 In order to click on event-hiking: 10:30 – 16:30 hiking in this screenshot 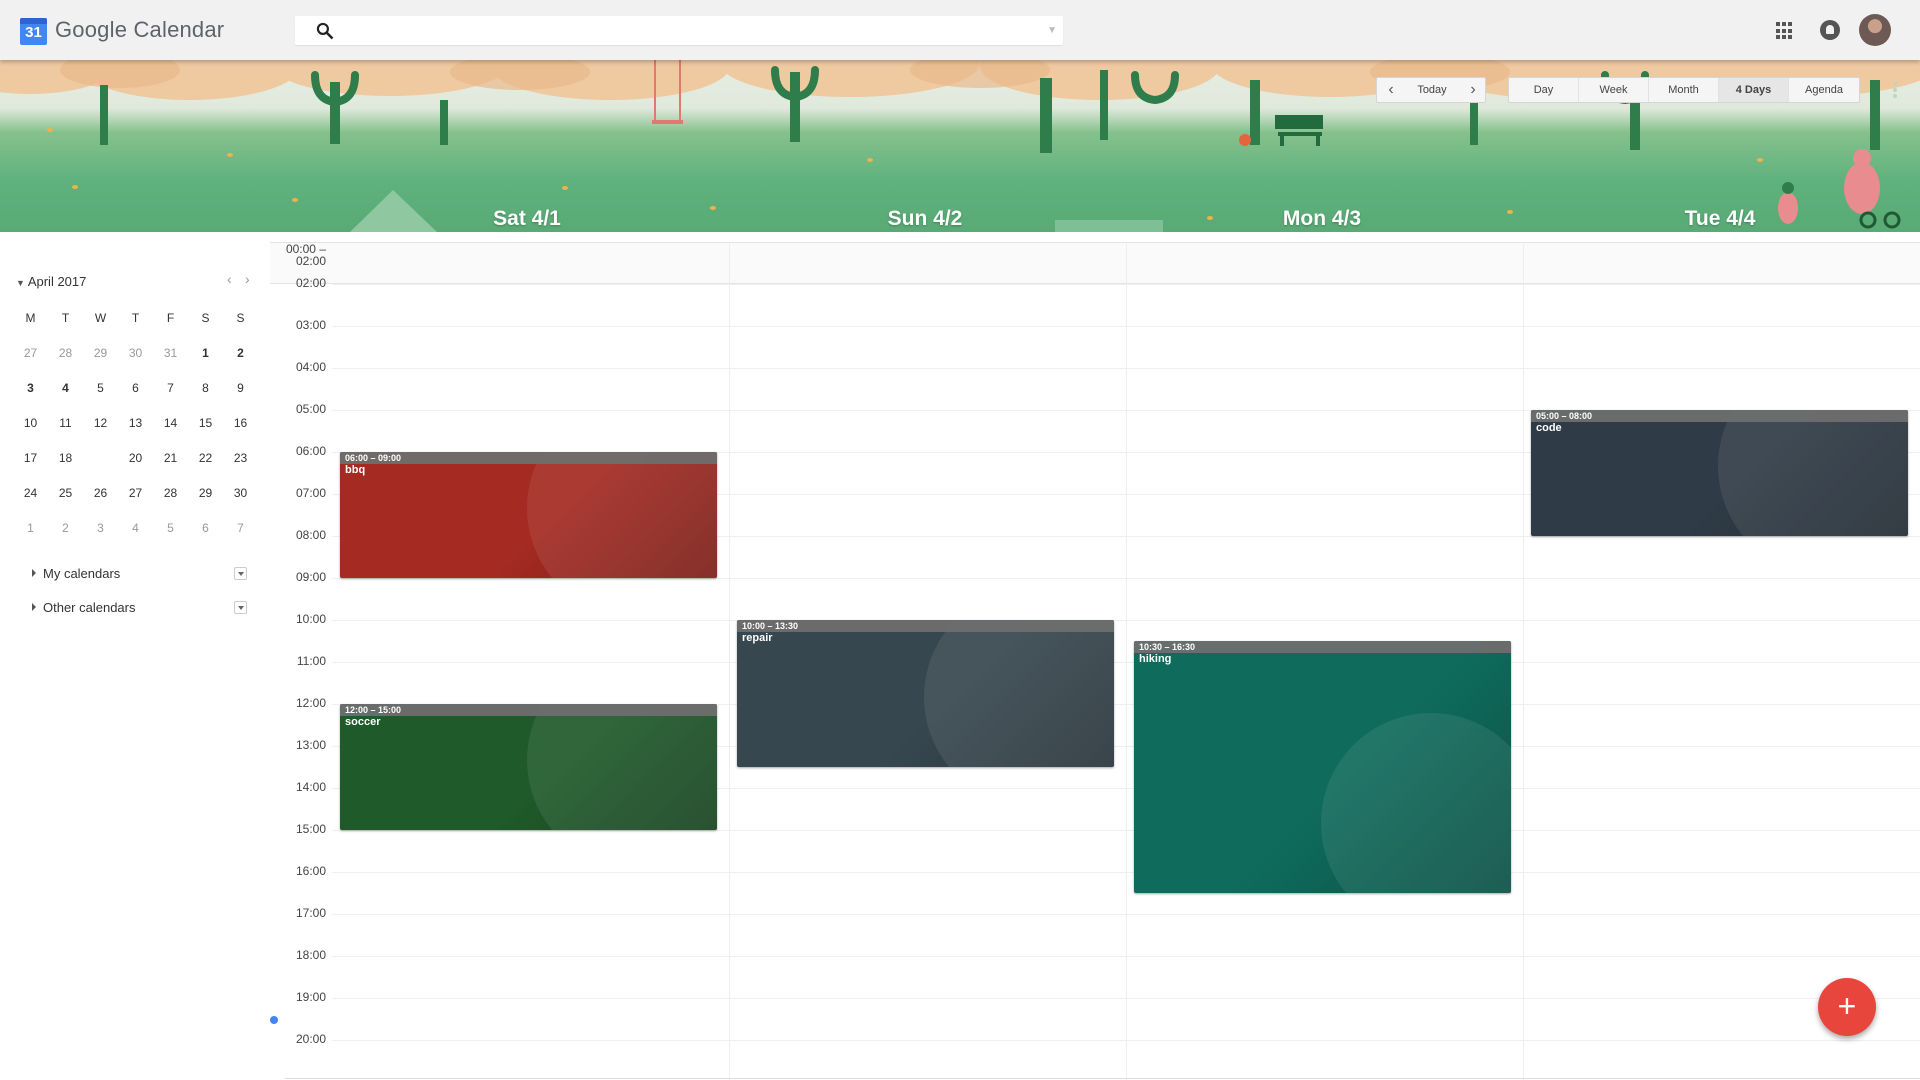, I will do `click(1322, 767)`.